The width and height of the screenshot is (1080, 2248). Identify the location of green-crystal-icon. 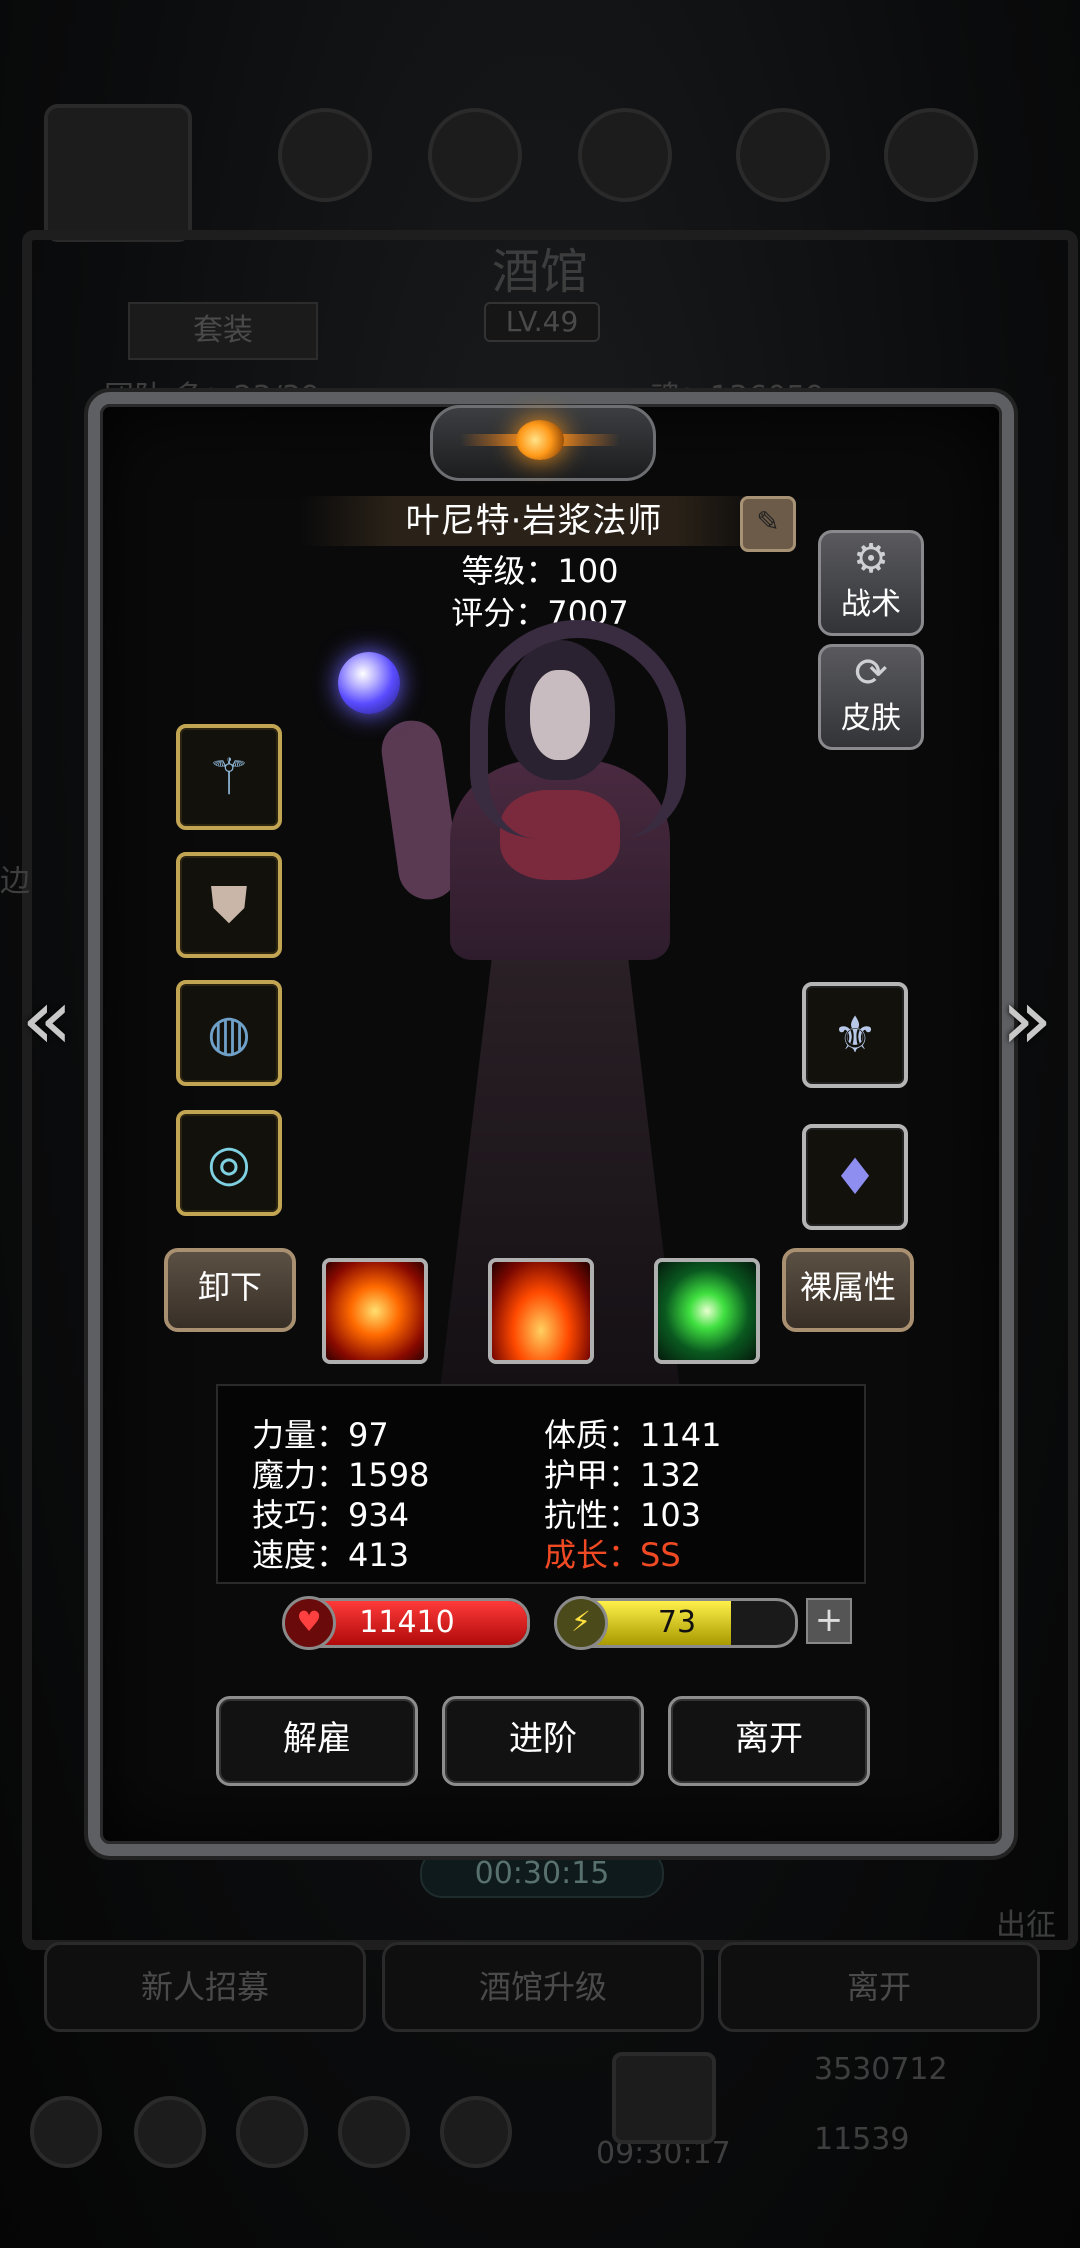
(707, 1311).